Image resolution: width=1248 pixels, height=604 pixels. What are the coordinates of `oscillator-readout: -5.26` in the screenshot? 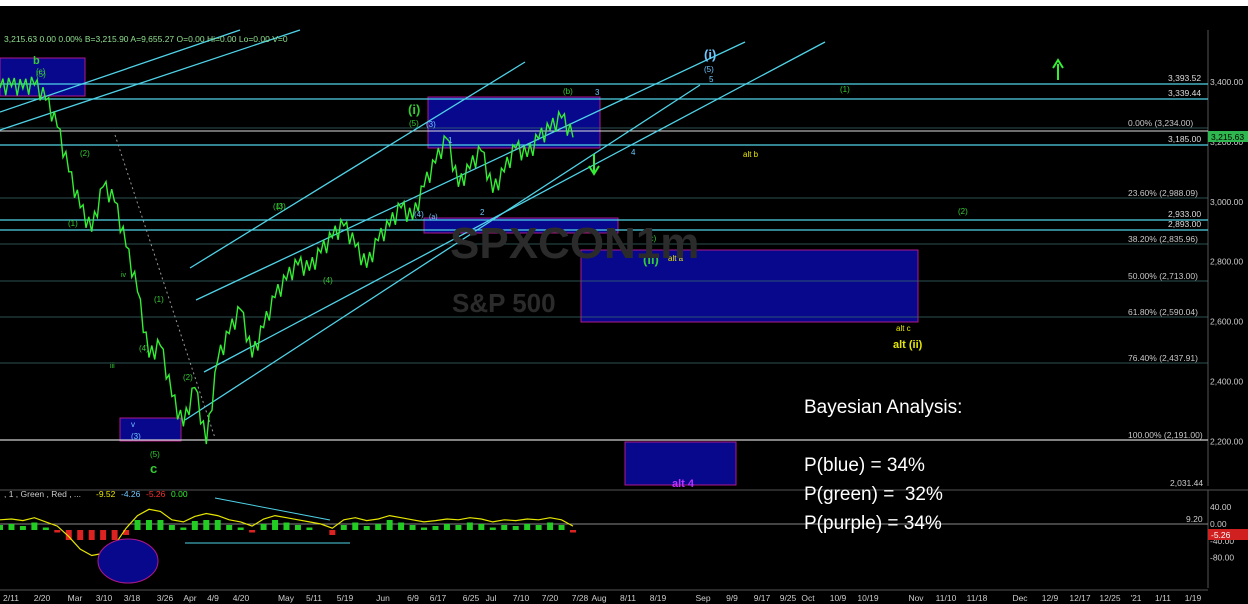 It's located at (156, 494).